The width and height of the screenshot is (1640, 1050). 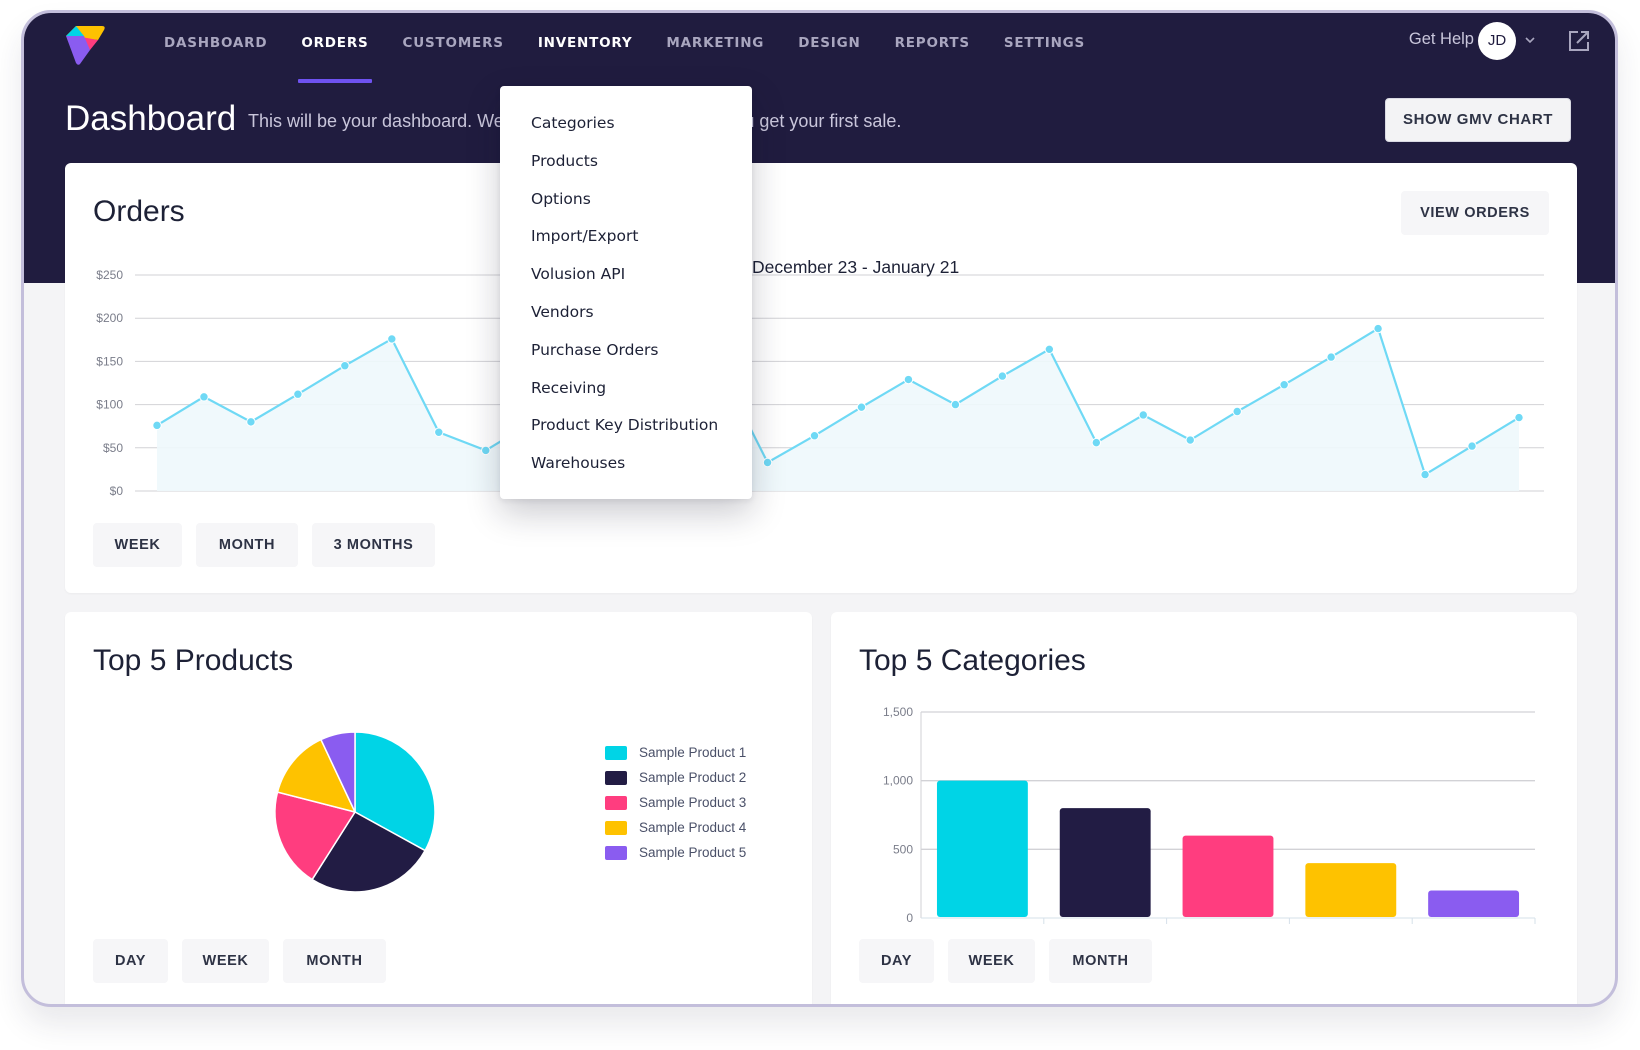 I want to click on nav-design: DESIGN, so click(x=829, y=51).